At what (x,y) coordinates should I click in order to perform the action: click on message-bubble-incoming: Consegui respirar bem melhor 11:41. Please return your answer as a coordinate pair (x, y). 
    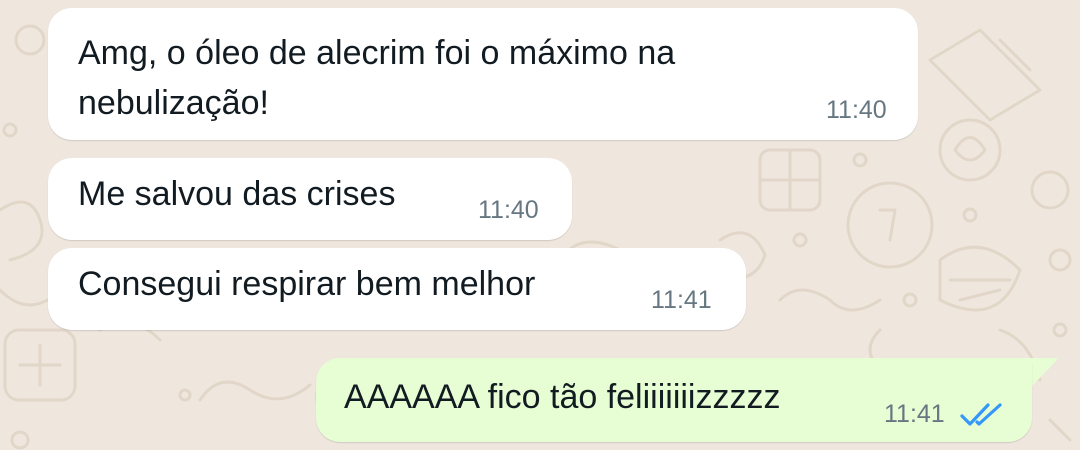
    Looking at the image, I should click on (397, 289).